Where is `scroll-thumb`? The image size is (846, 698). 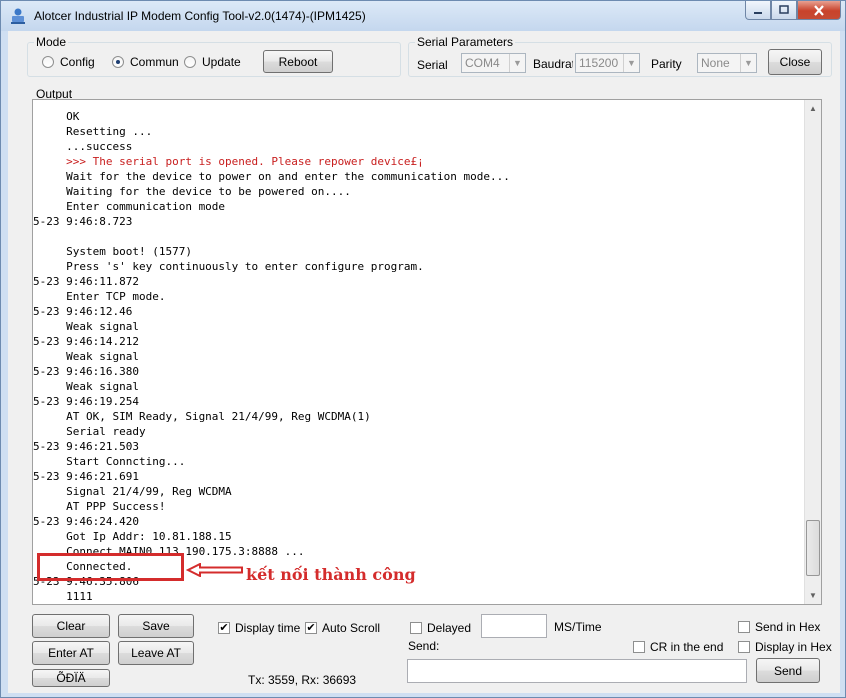 scroll-thumb is located at coordinates (813, 548).